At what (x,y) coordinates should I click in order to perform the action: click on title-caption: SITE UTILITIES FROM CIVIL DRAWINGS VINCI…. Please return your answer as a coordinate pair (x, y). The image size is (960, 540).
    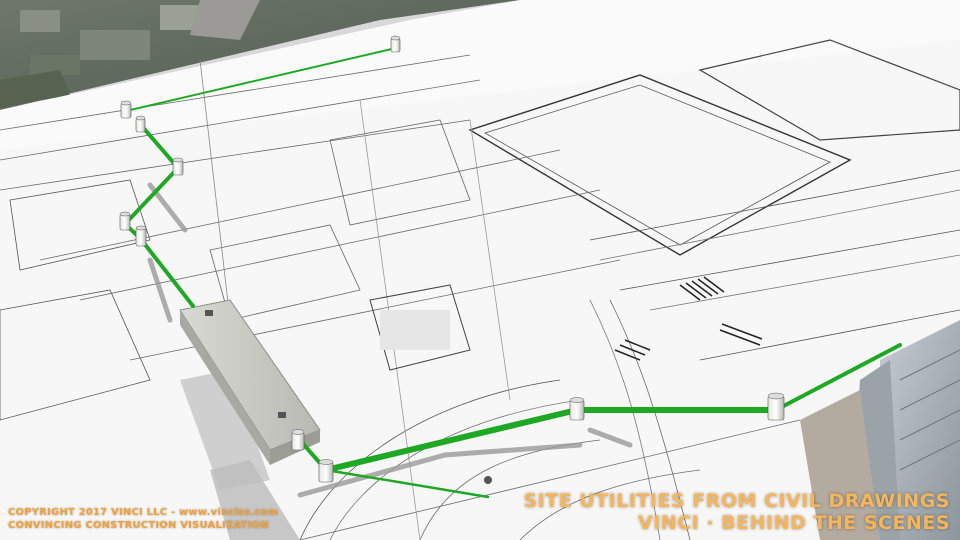
    Looking at the image, I should click on (736, 512).